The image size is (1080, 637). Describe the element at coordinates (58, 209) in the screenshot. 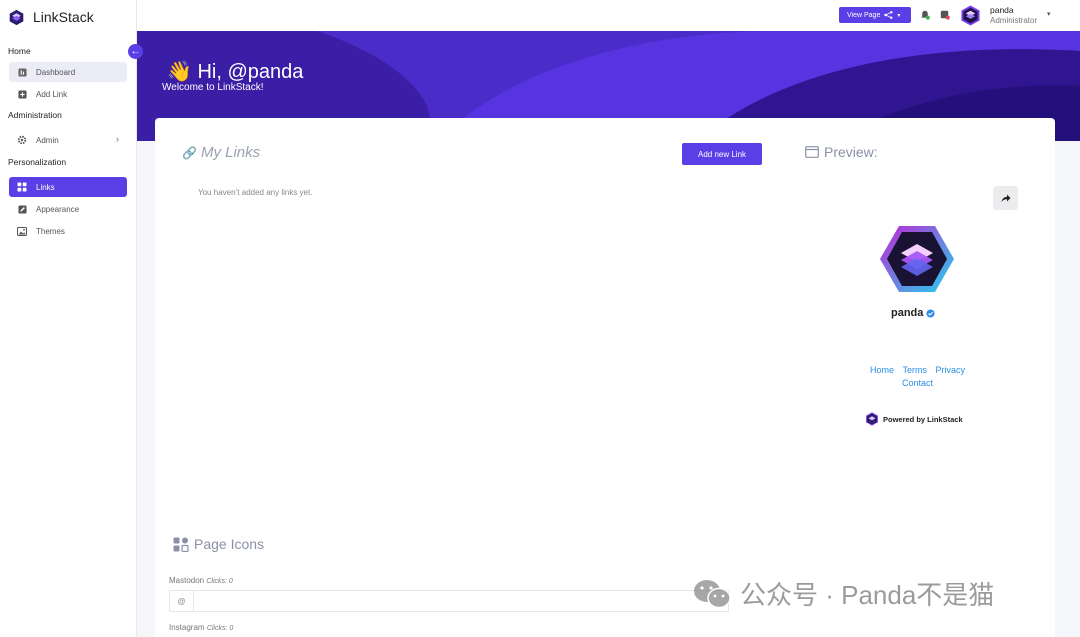

I see `sidebar-item-label: Appearance` at that location.